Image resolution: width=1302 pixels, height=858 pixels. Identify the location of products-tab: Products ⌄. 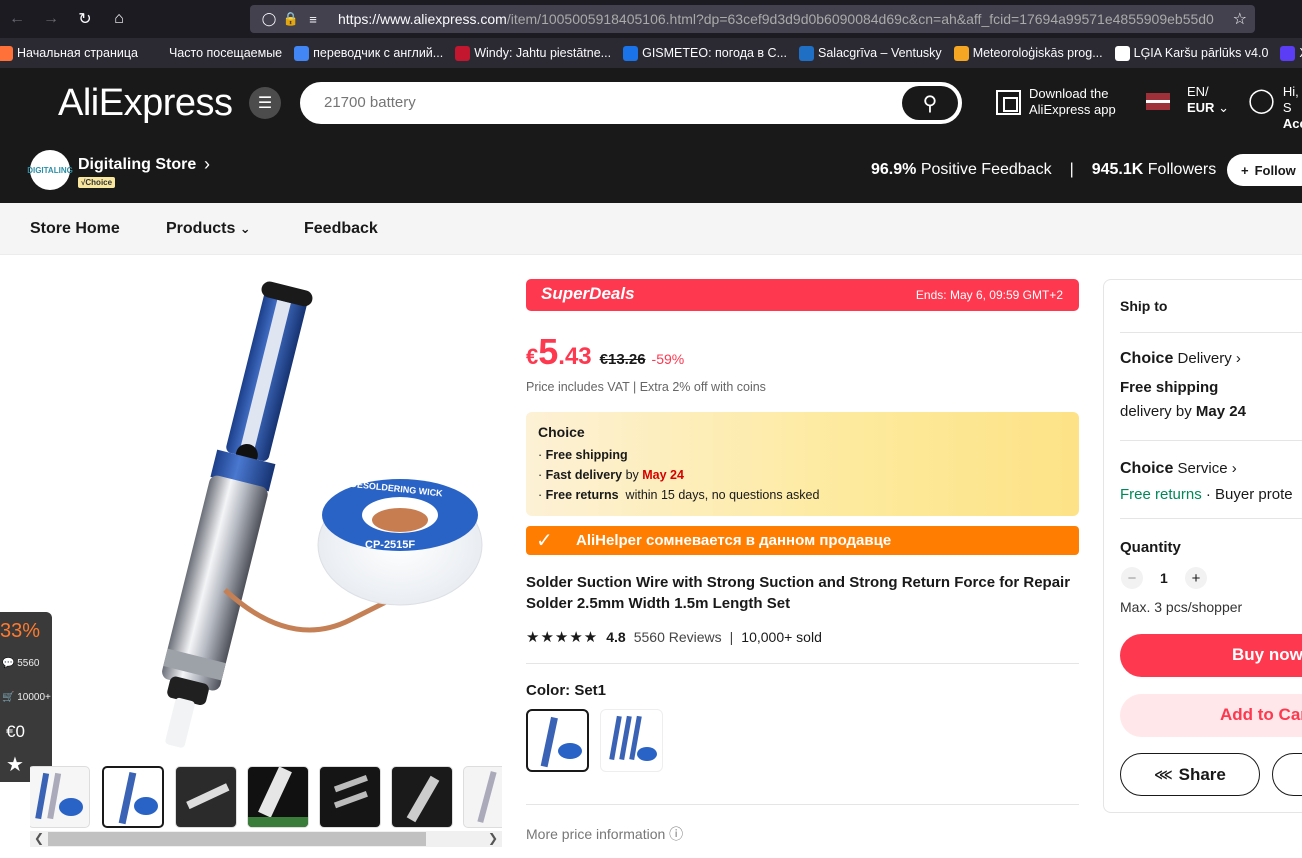
(208, 229).